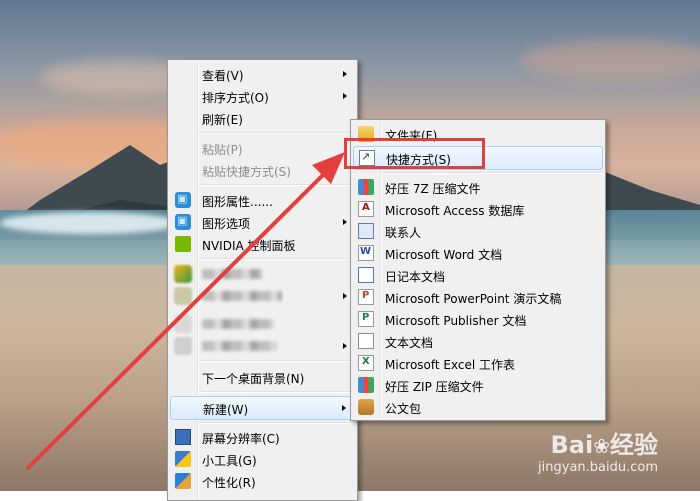 The height and width of the screenshot is (501, 700). What do you see at coordinates (222, 150) in the screenshot?
I see `menu-item-label: 粘贴(P)` at bounding box center [222, 150].